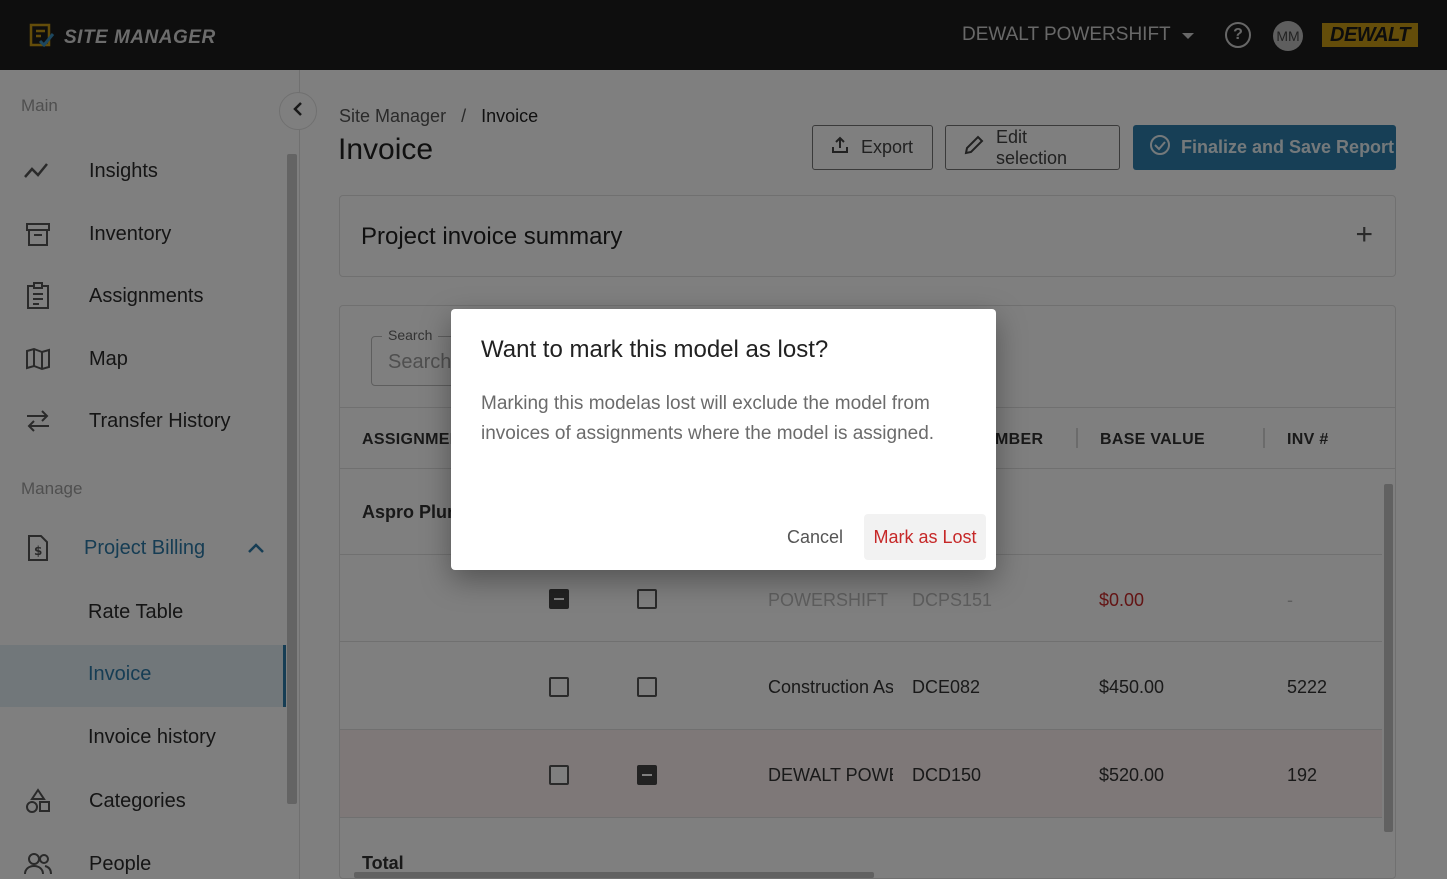  Describe the element at coordinates (925, 537) in the screenshot. I see `mark-as-lost-button: Mark as Lost` at that location.